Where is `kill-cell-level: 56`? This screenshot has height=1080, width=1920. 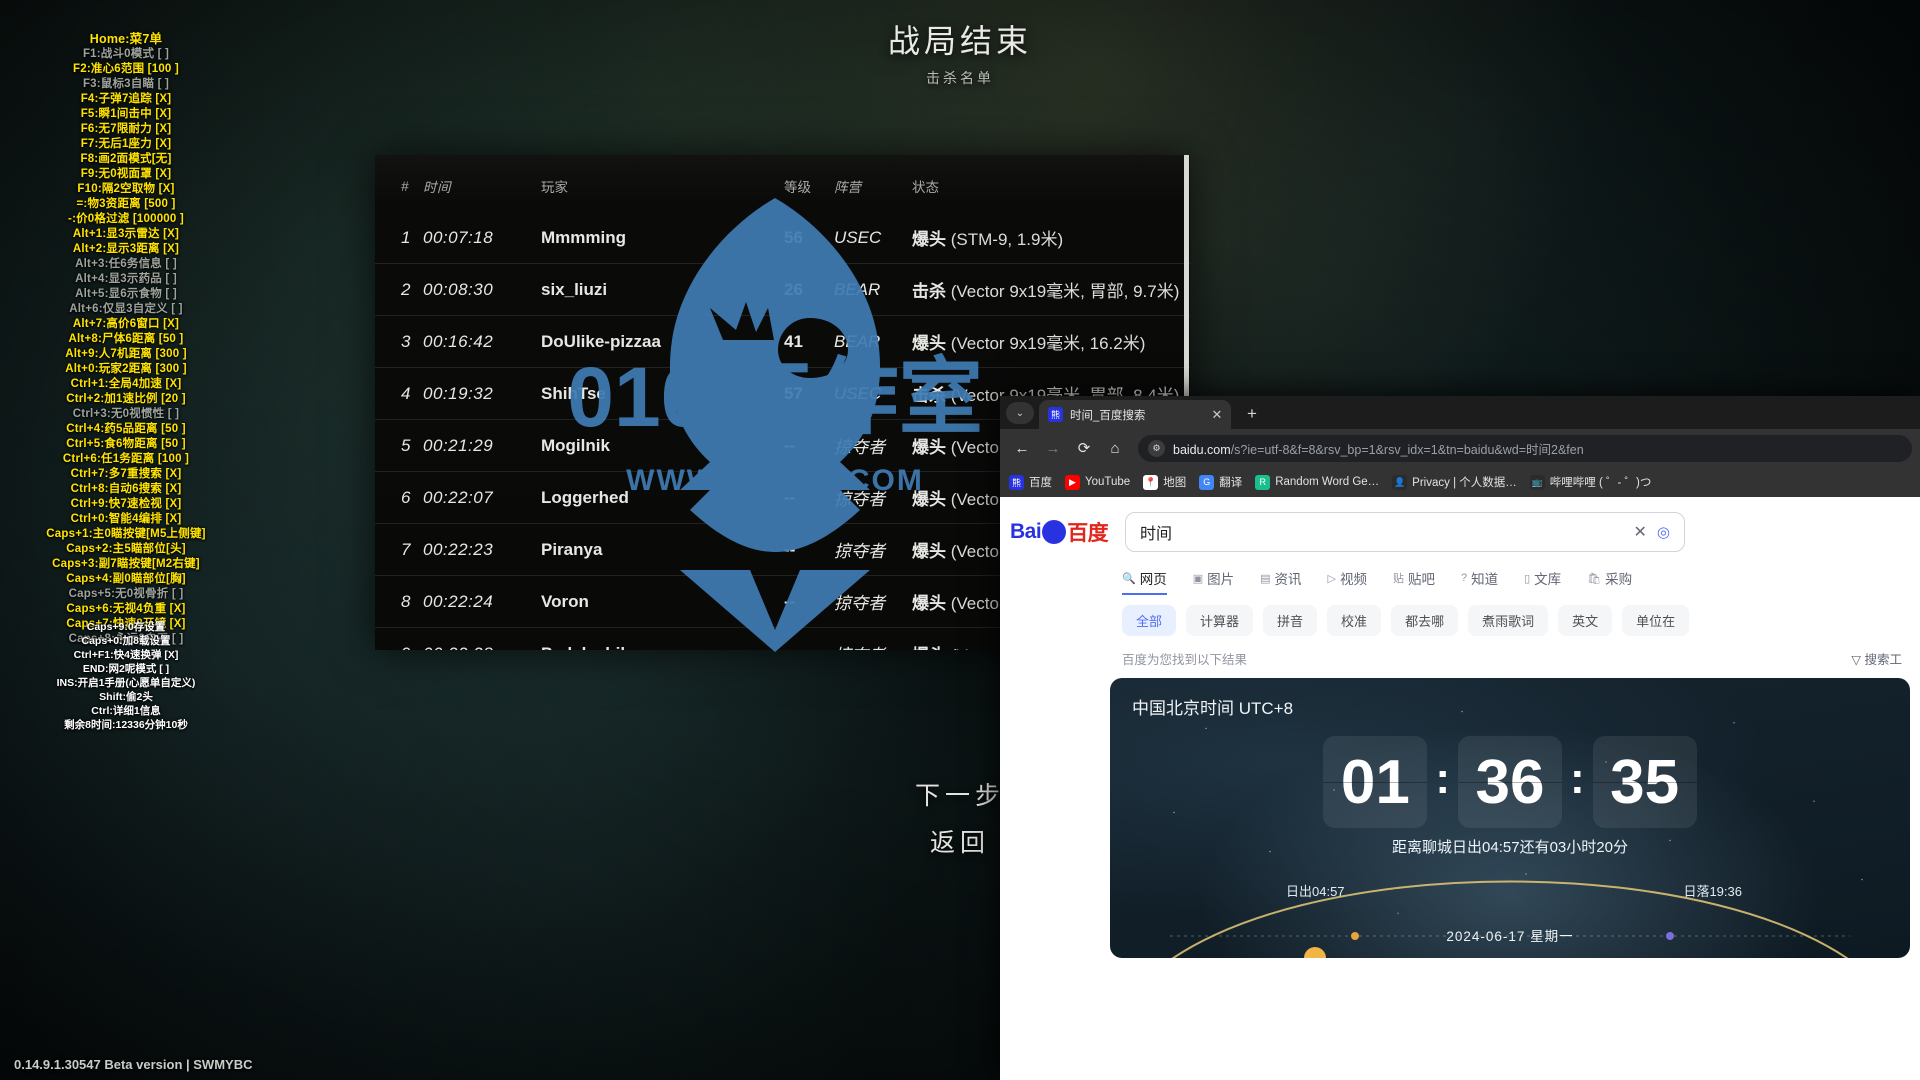 kill-cell-level: 56 is located at coordinates (793, 237).